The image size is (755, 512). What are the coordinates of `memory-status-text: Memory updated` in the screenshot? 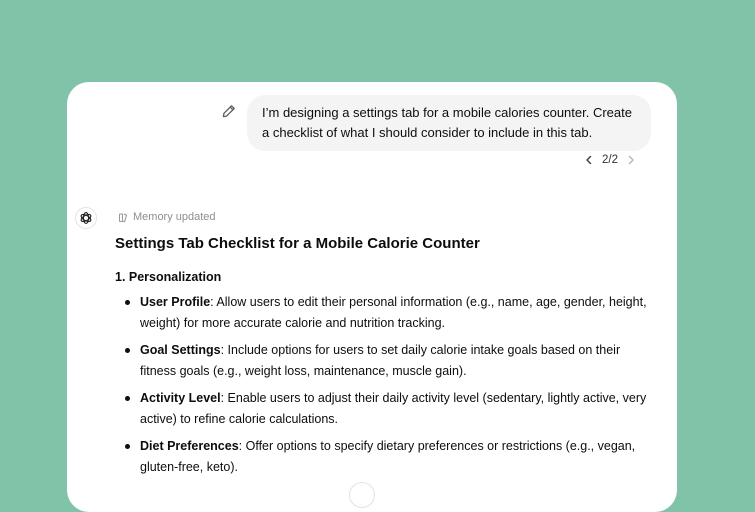 It's located at (174, 217).